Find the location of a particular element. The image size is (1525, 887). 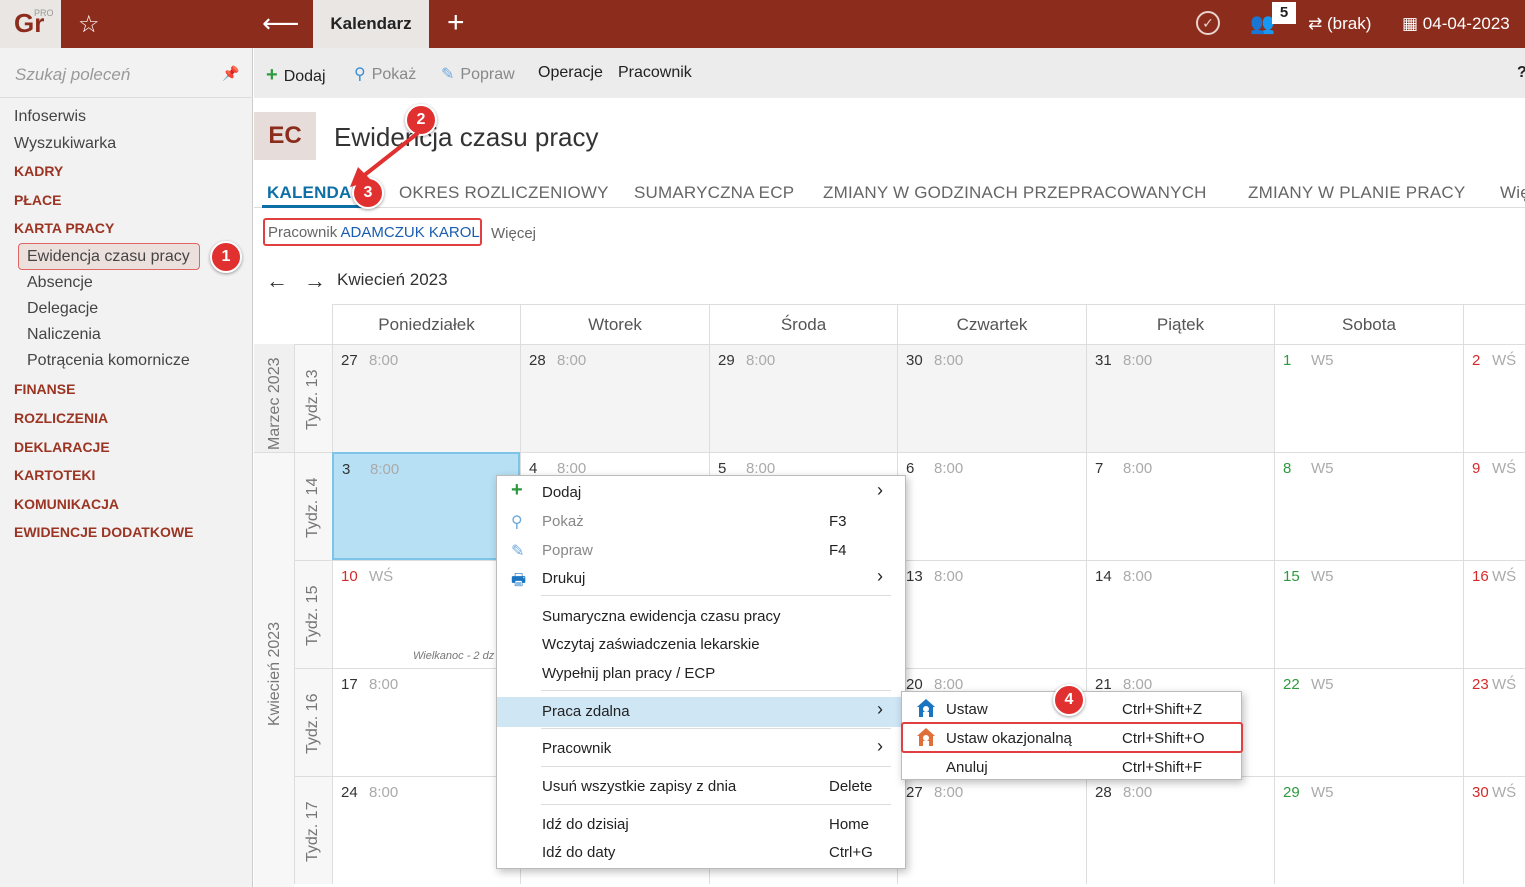

pin-icon: 📌 is located at coordinates (230, 73).